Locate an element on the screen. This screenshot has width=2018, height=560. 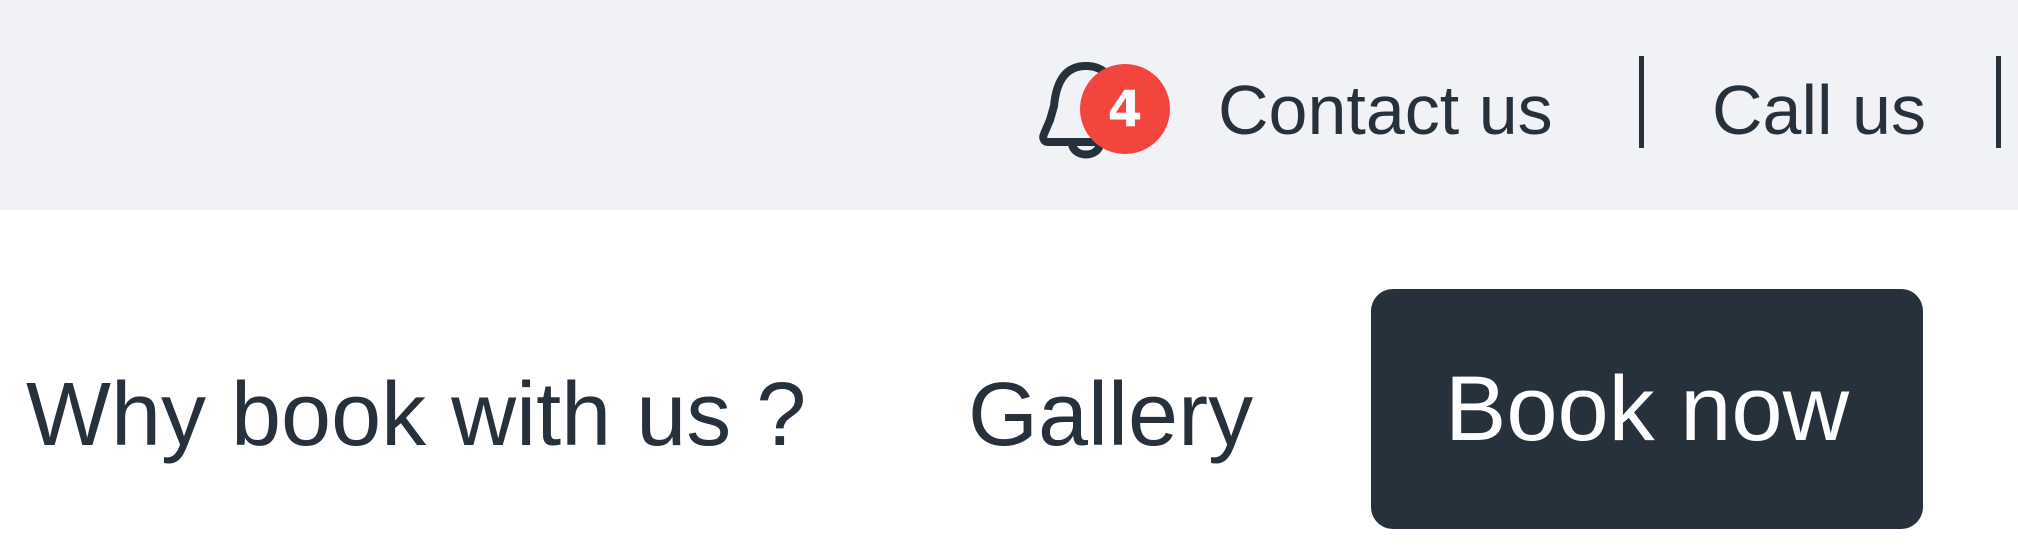
notification-count-badge: 4 is located at coordinates (1125, 109).